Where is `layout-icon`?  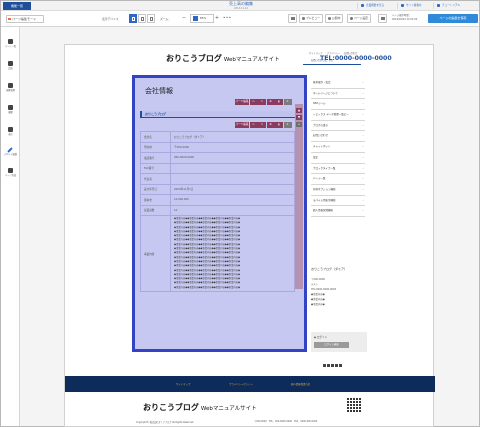 layout-icon is located at coordinates (293, 18).